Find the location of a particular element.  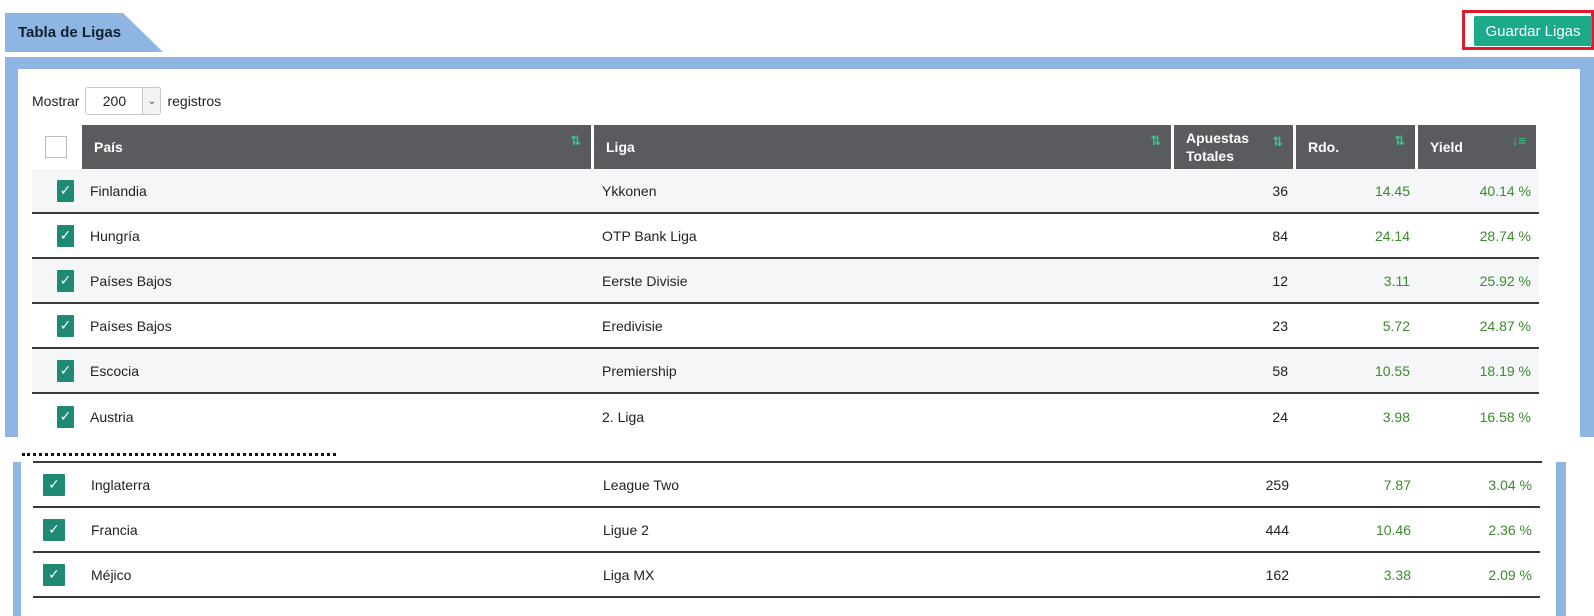

cell-rdo: 14.45 is located at coordinates (1392, 190).